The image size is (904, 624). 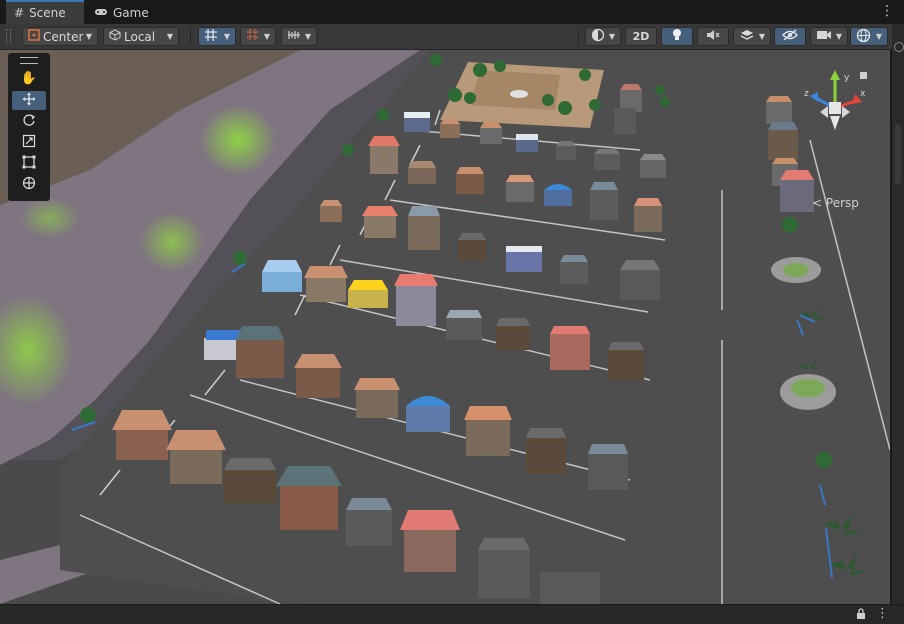 I want to click on shading-sphere-icon, so click(x=598, y=36).